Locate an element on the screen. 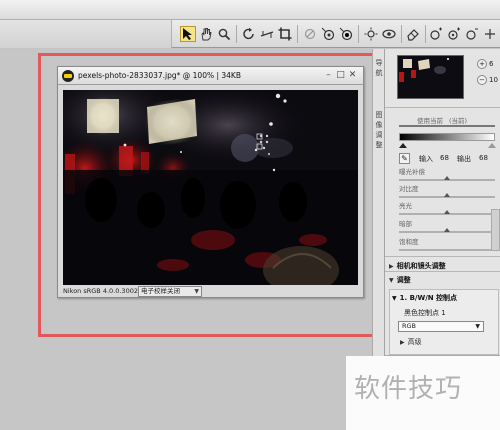 The height and width of the screenshot is (430, 500). navigator-preview is located at coordinates (430, 77).